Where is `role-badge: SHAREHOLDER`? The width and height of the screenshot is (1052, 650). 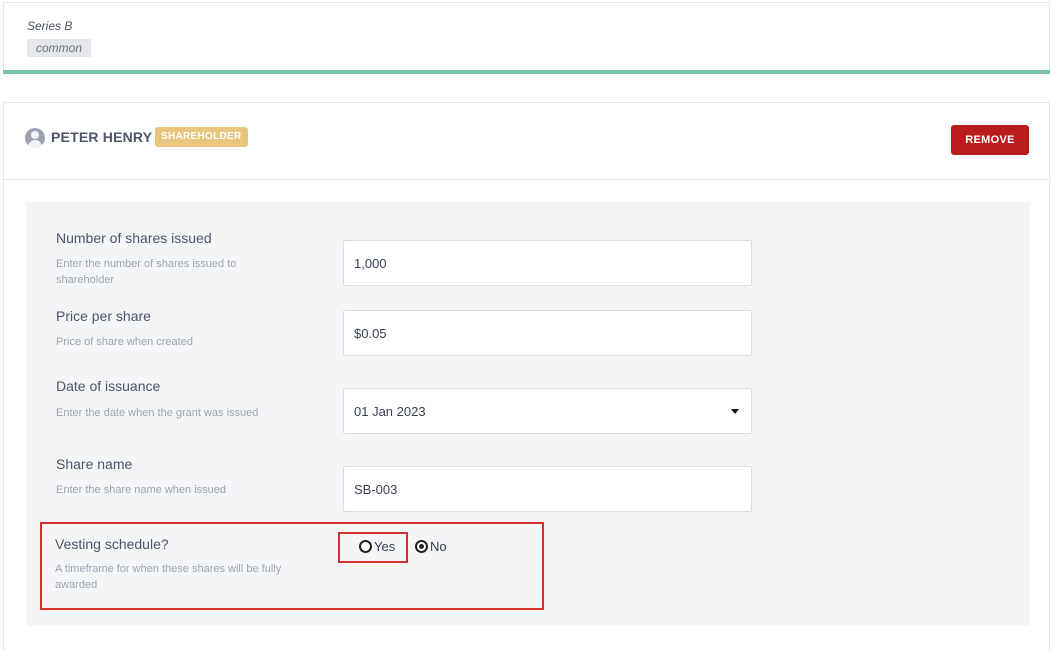
role-badge: SHAREHOLDER is located at coordinates (201, 137).